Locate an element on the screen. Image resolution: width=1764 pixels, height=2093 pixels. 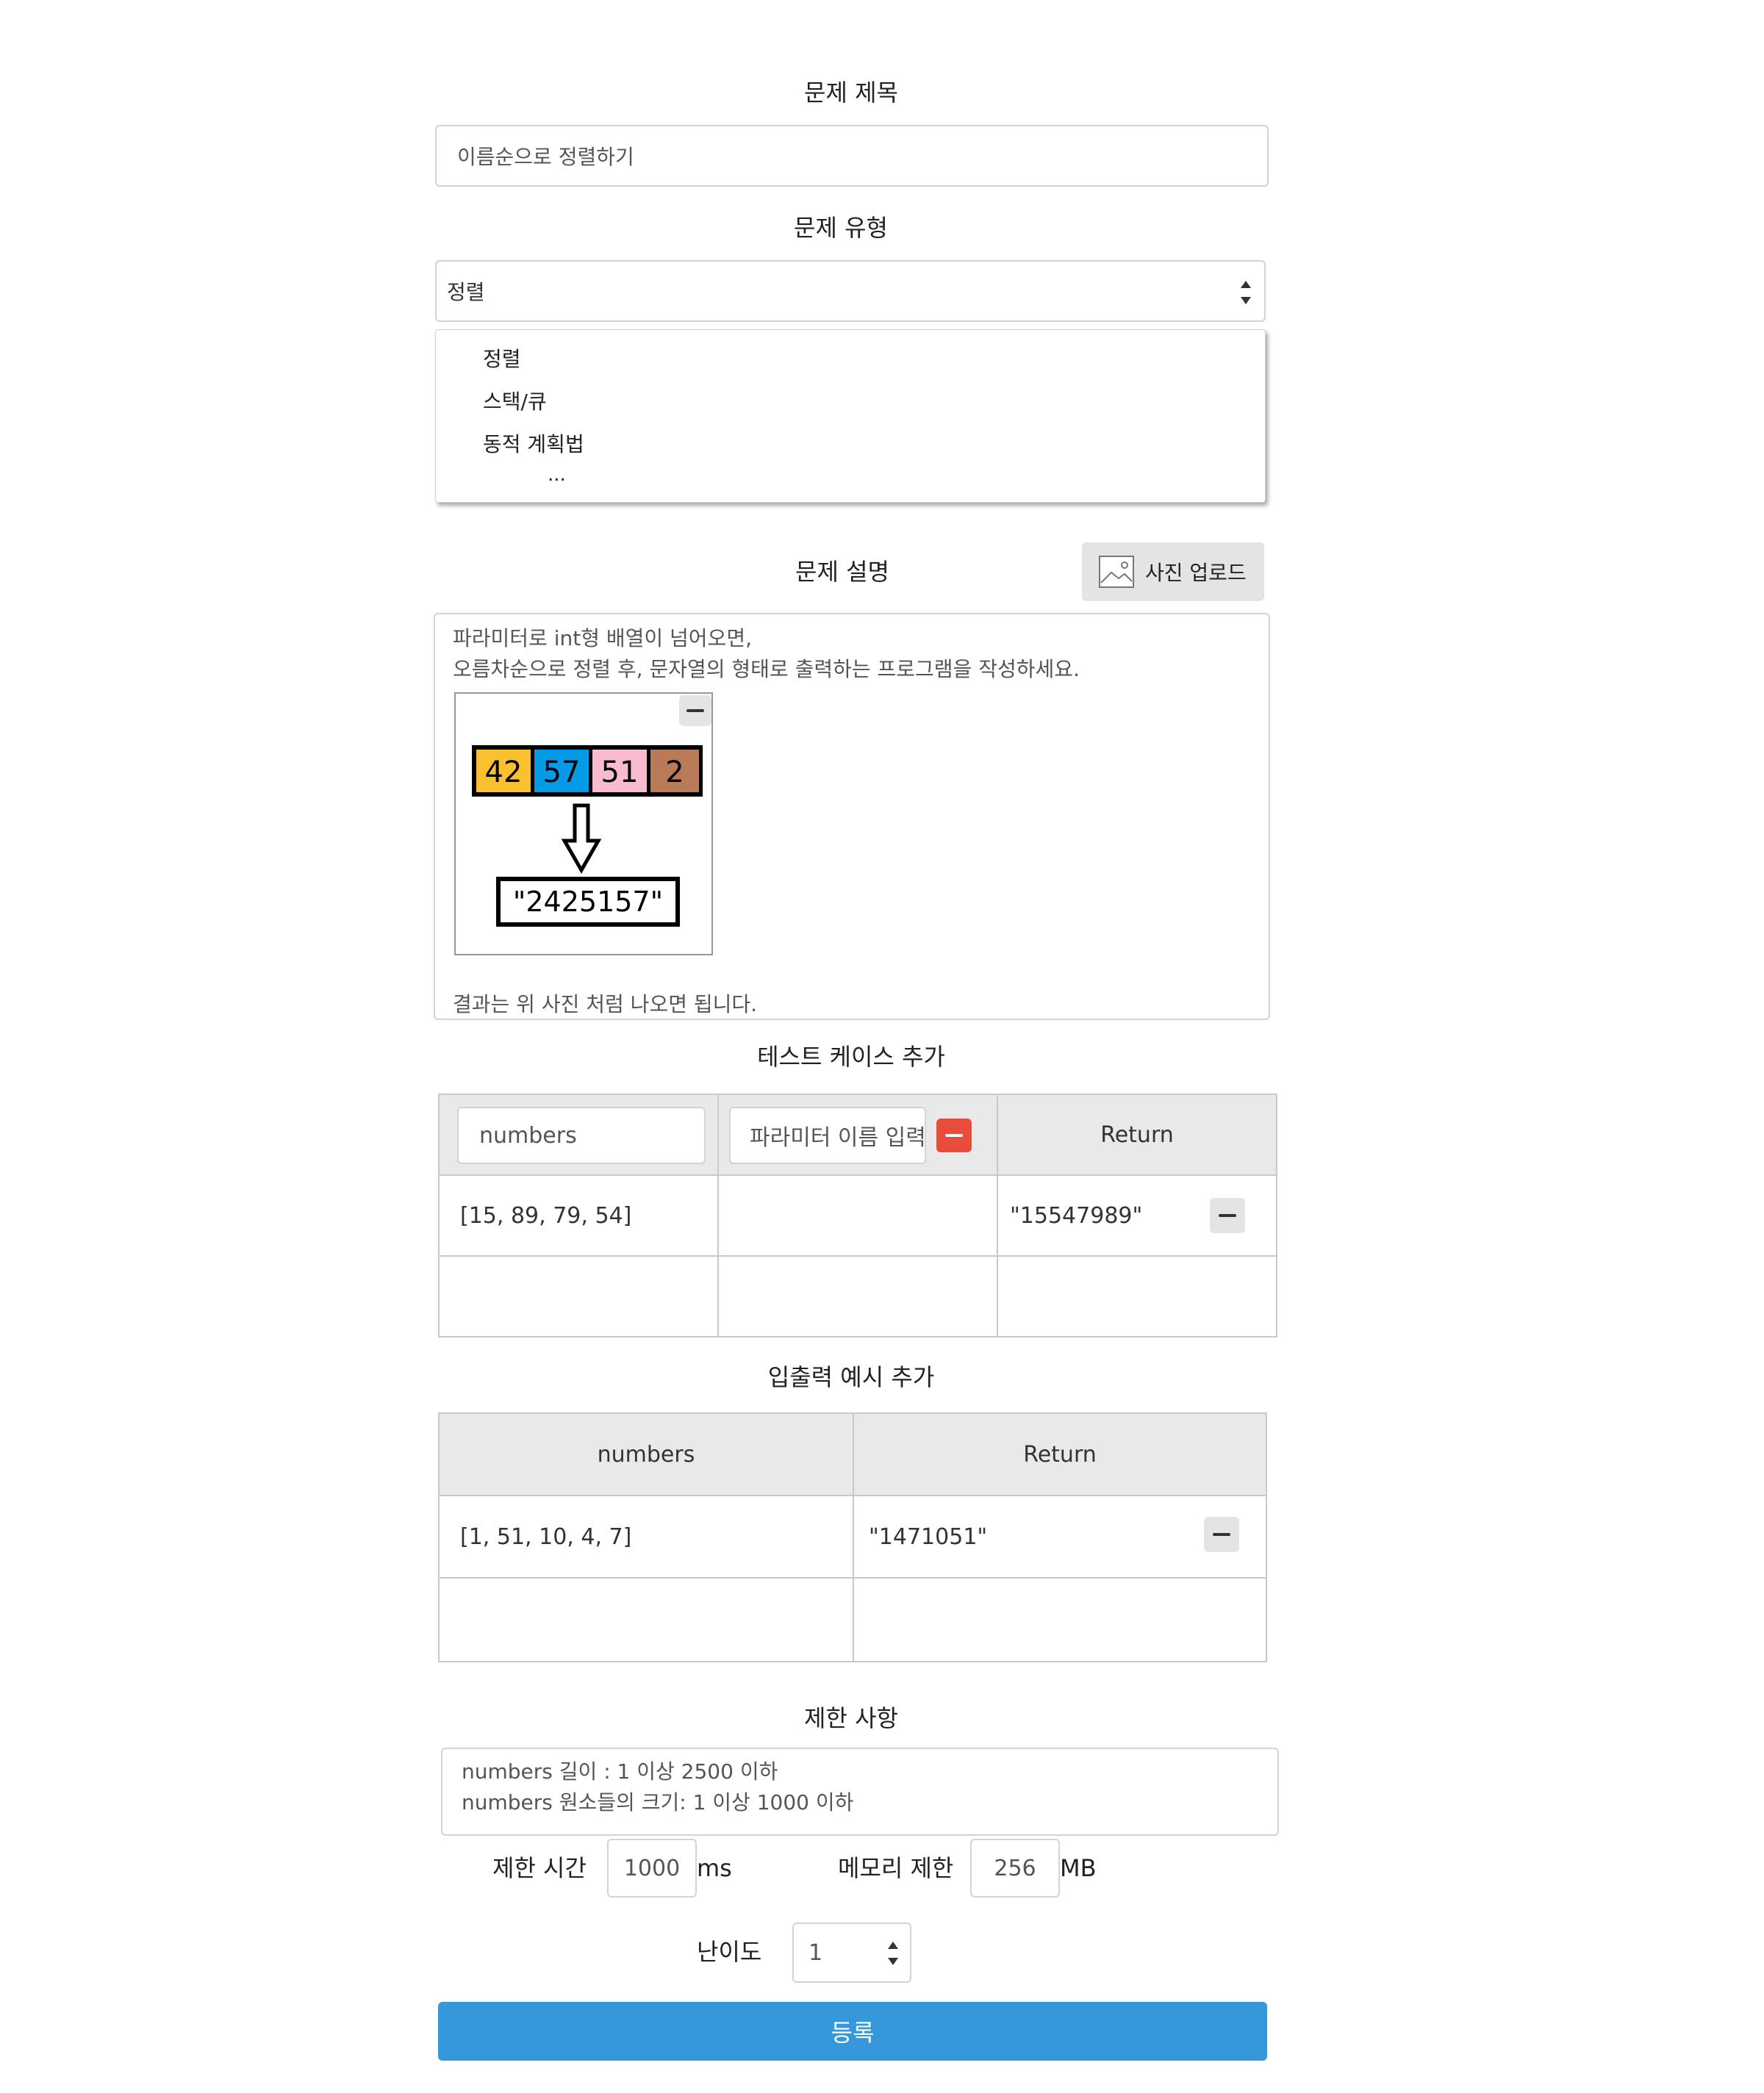
memory-limit-label: 메모리 제한 is located at coordinates (896, 1868).